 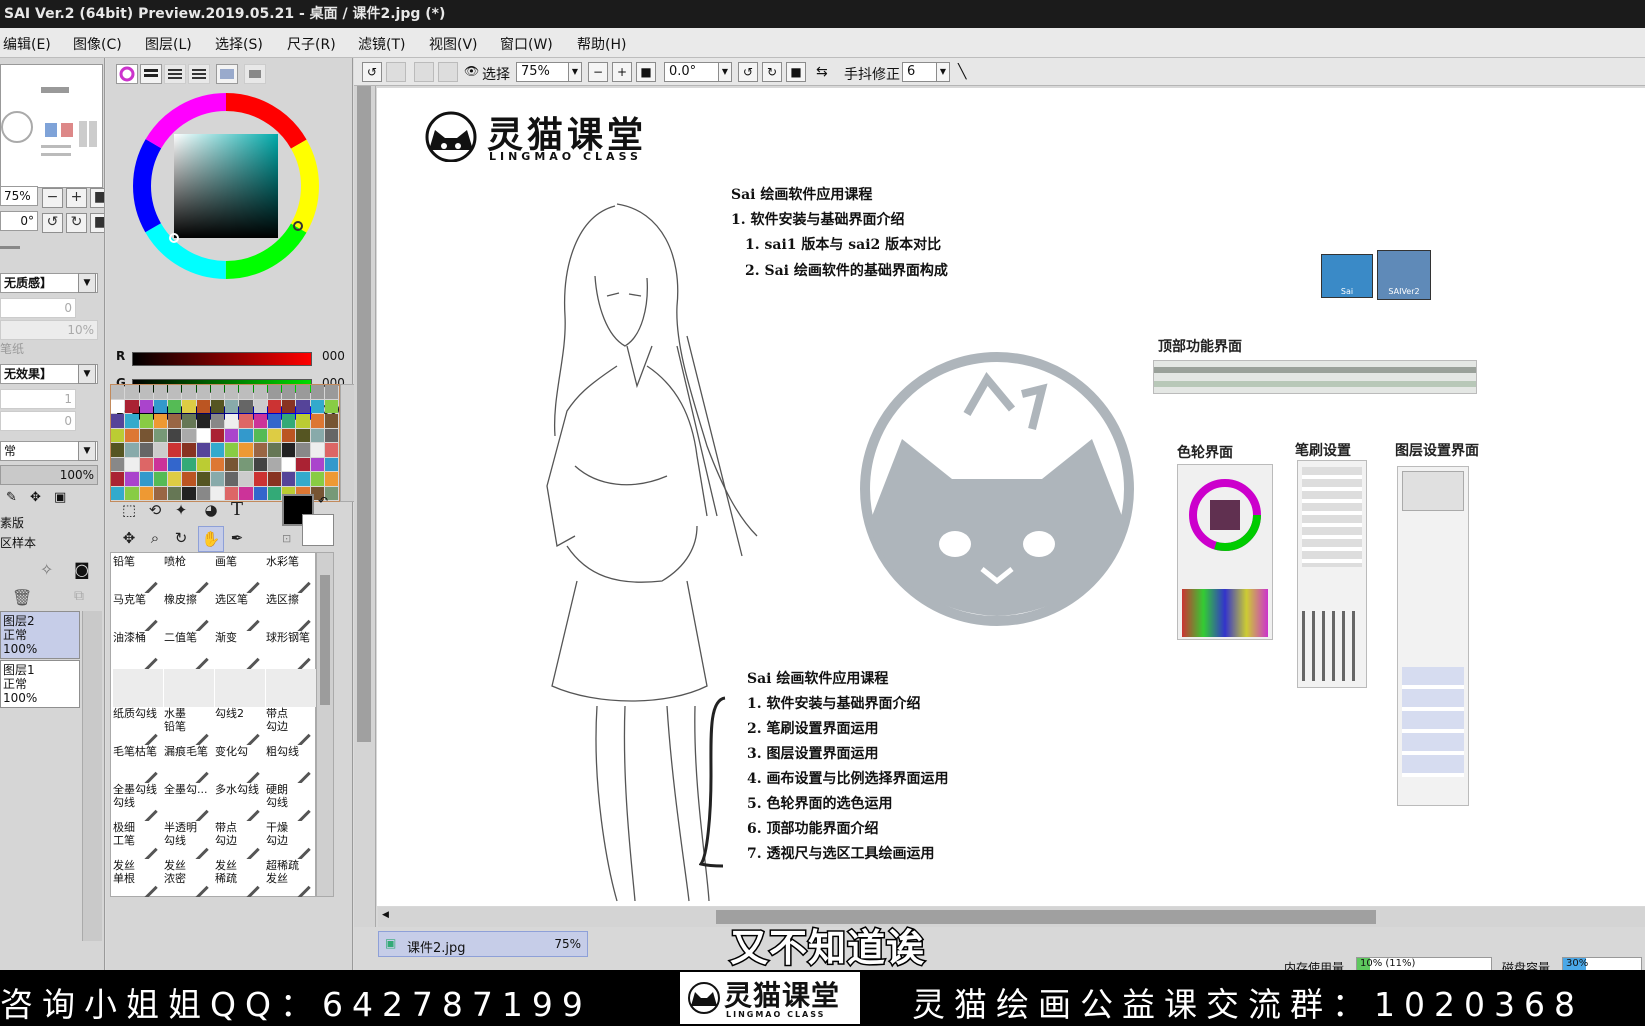 What do you see at coordinates (138, 878) in the screenshot?
I see `brush-cell: 发丝 单根` at bounding box center [138, 878].